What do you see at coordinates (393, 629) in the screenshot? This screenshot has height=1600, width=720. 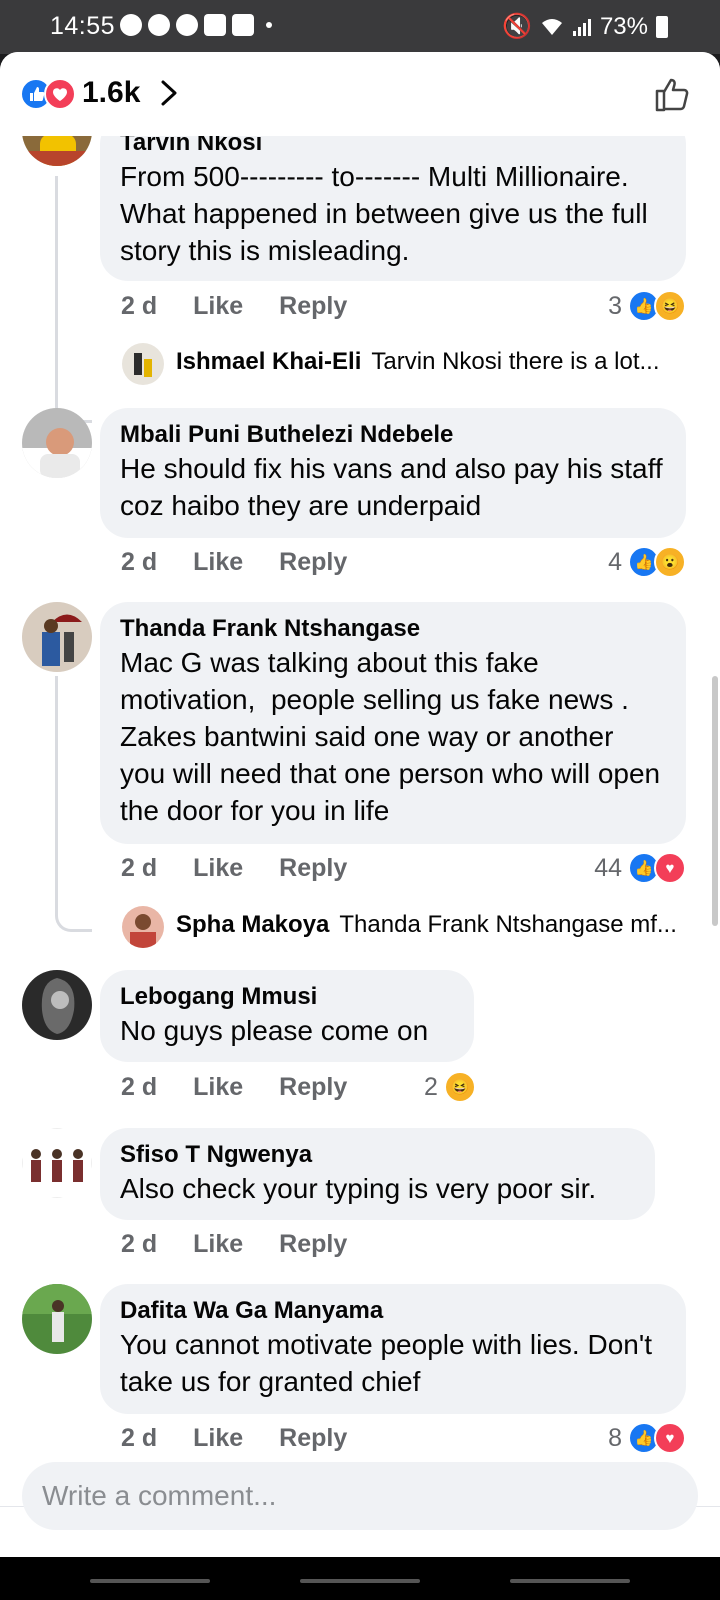 I see `comment-author: Thanda Frank Ntshangase` at bounding box center [393, 629].